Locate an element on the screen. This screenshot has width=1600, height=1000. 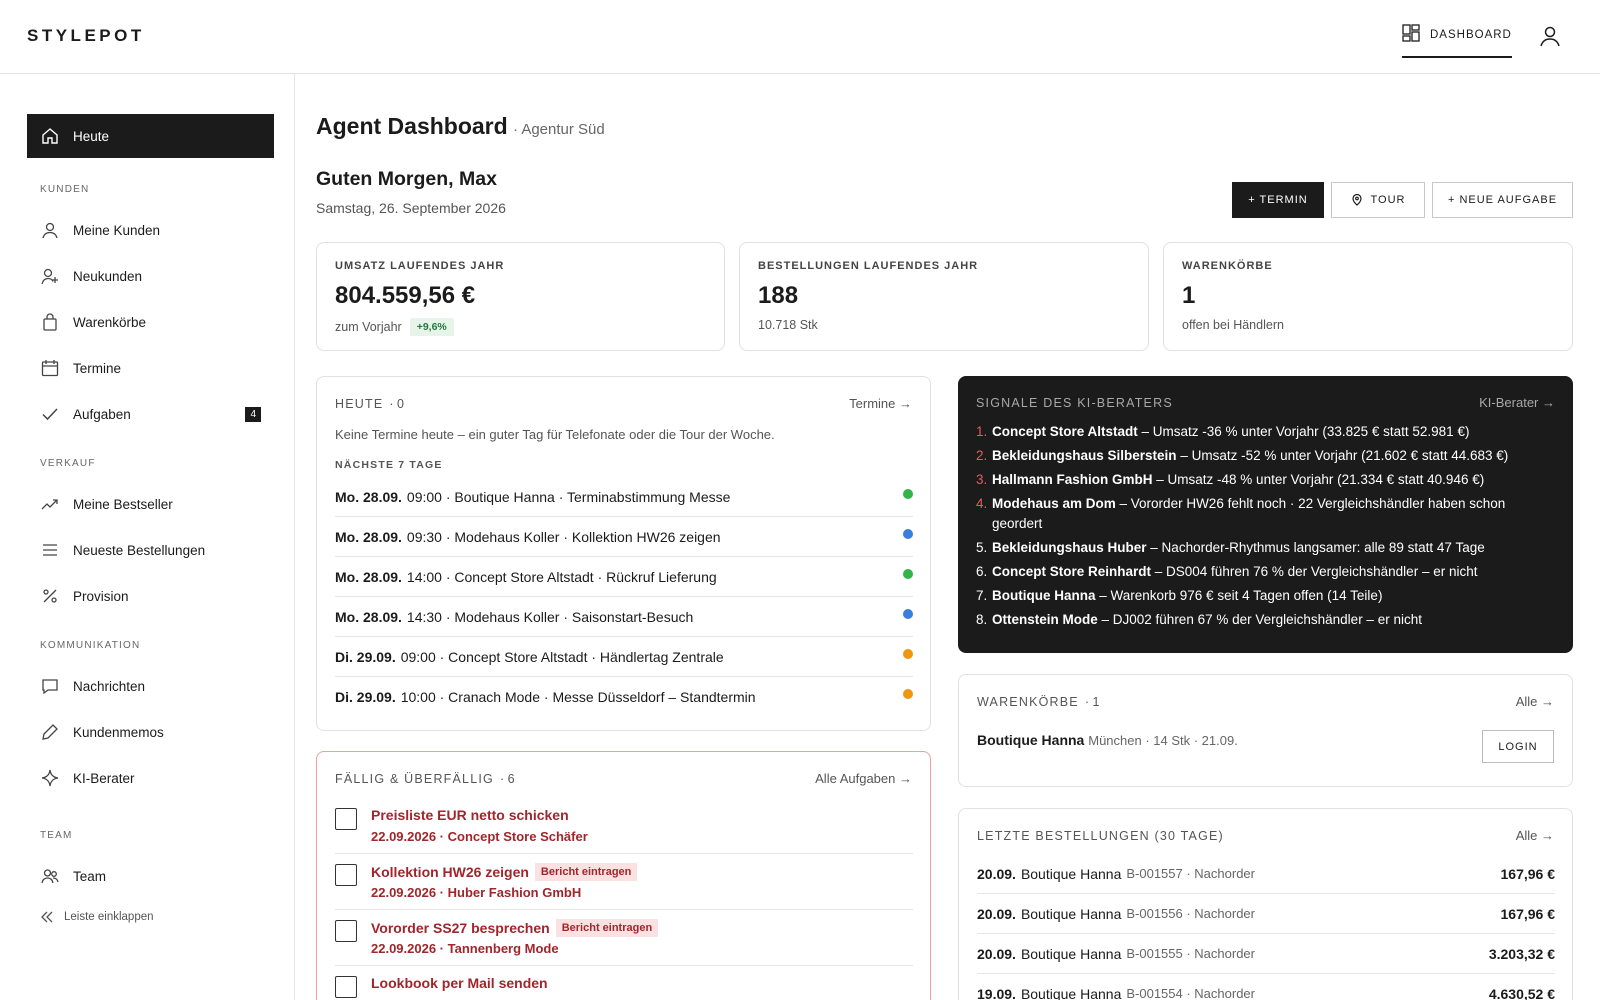
task-title-line: Lookbook per Mail senden is located at coordinates (459, 983).